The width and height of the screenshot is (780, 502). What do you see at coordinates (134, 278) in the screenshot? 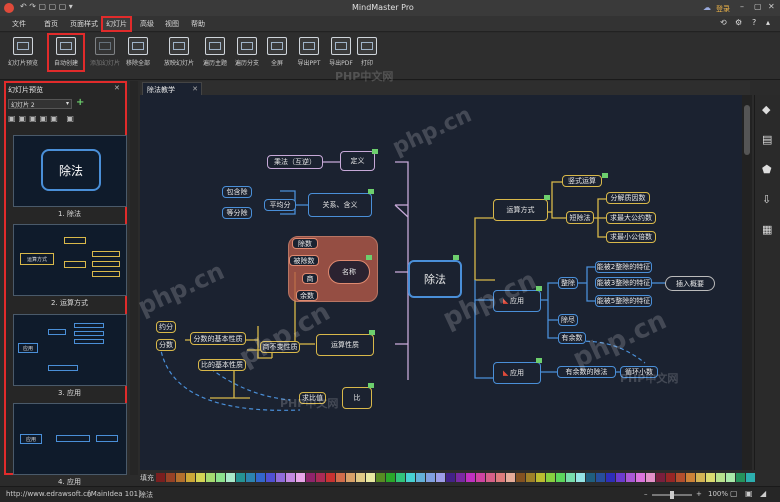
I see `panel-scrollbar` at bounding box center [134, 278].